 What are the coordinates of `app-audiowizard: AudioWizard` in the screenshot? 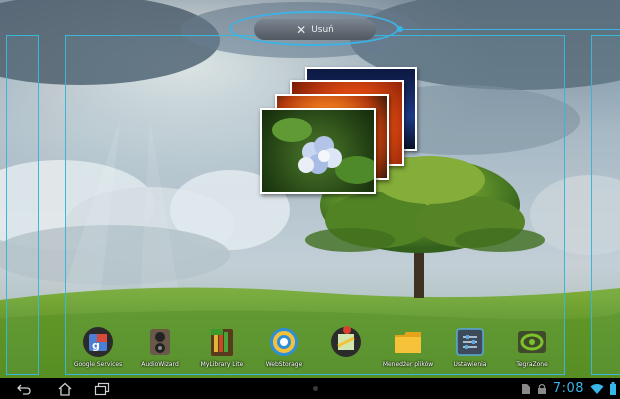 It's located at (160, 350).